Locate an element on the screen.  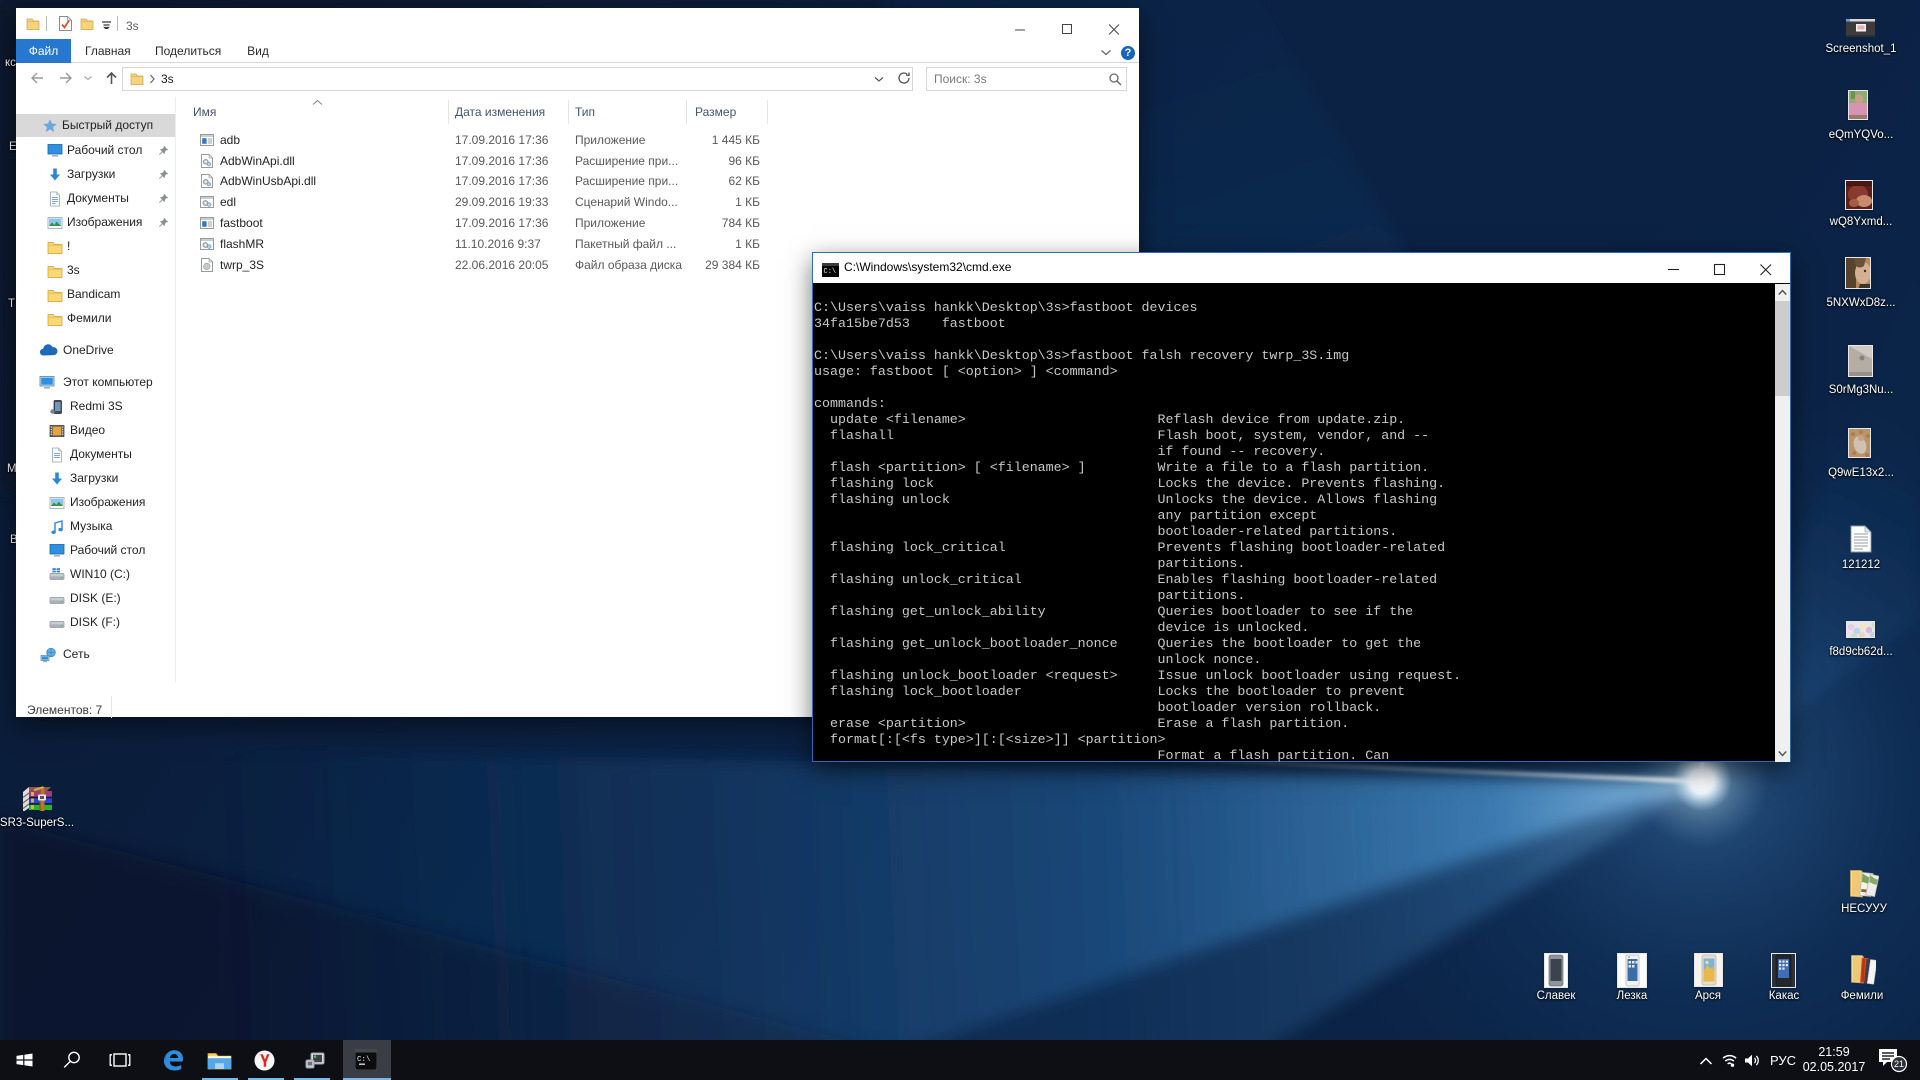
svg-text: 21 is located at coordinates (1899, 1064).